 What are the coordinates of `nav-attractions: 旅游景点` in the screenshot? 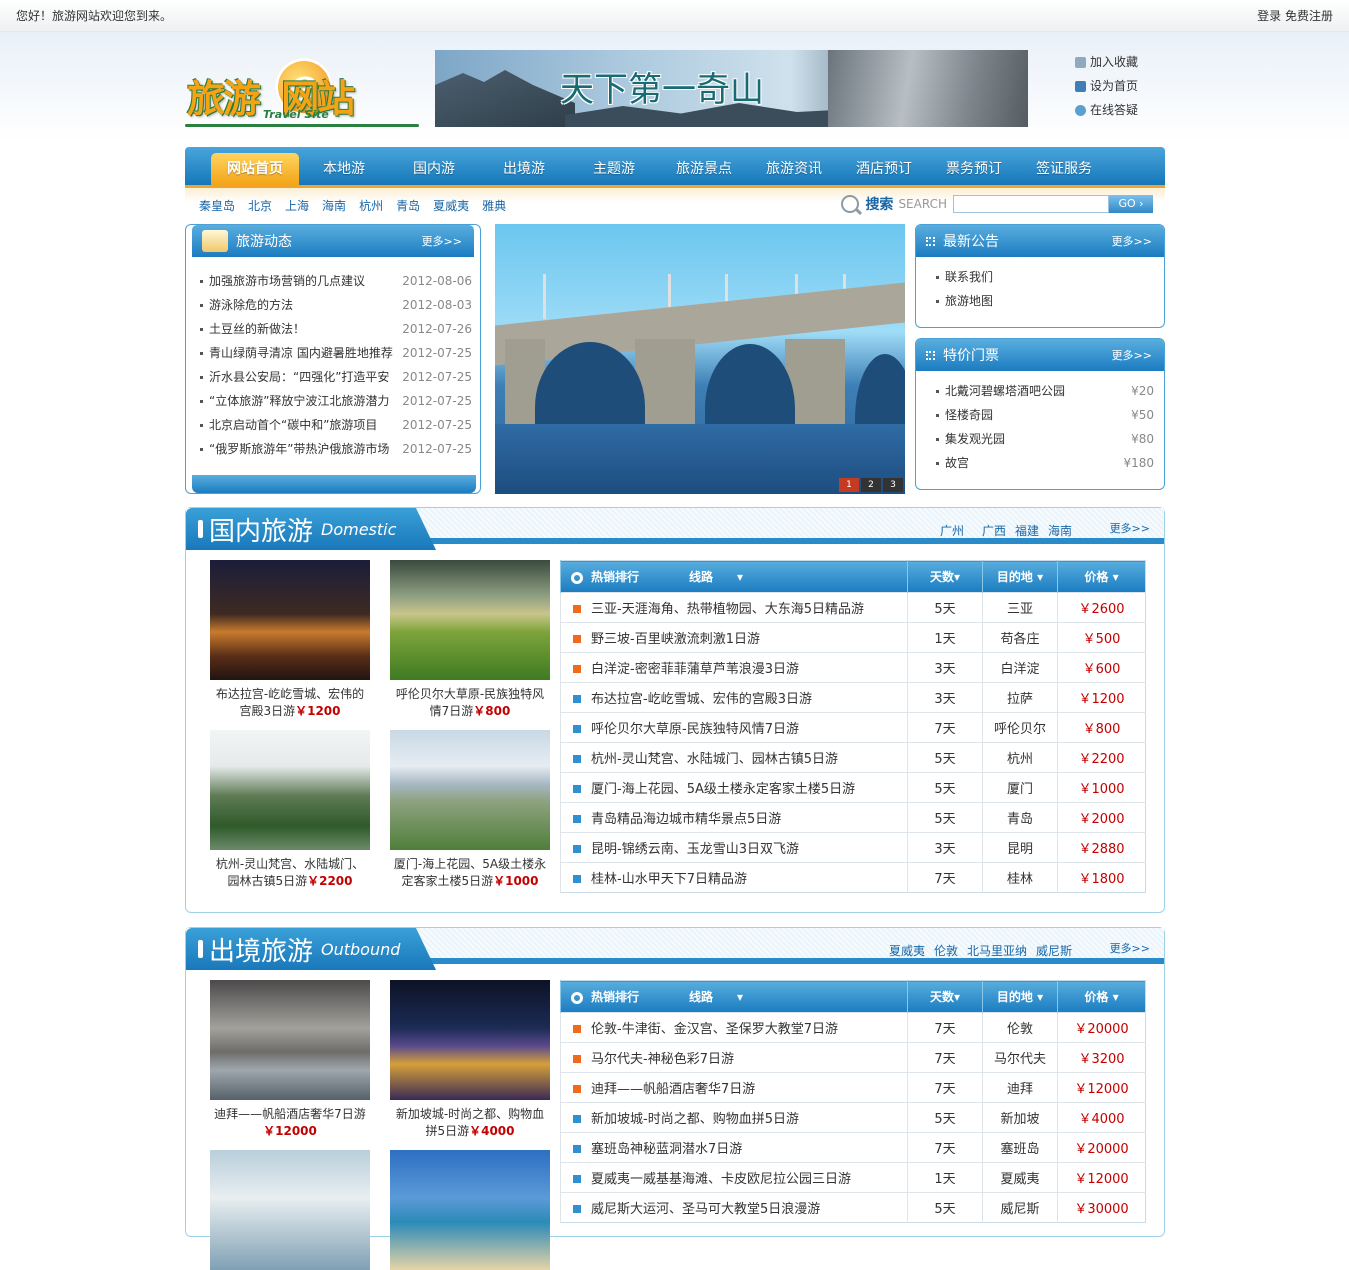 It's located at (704, 169).